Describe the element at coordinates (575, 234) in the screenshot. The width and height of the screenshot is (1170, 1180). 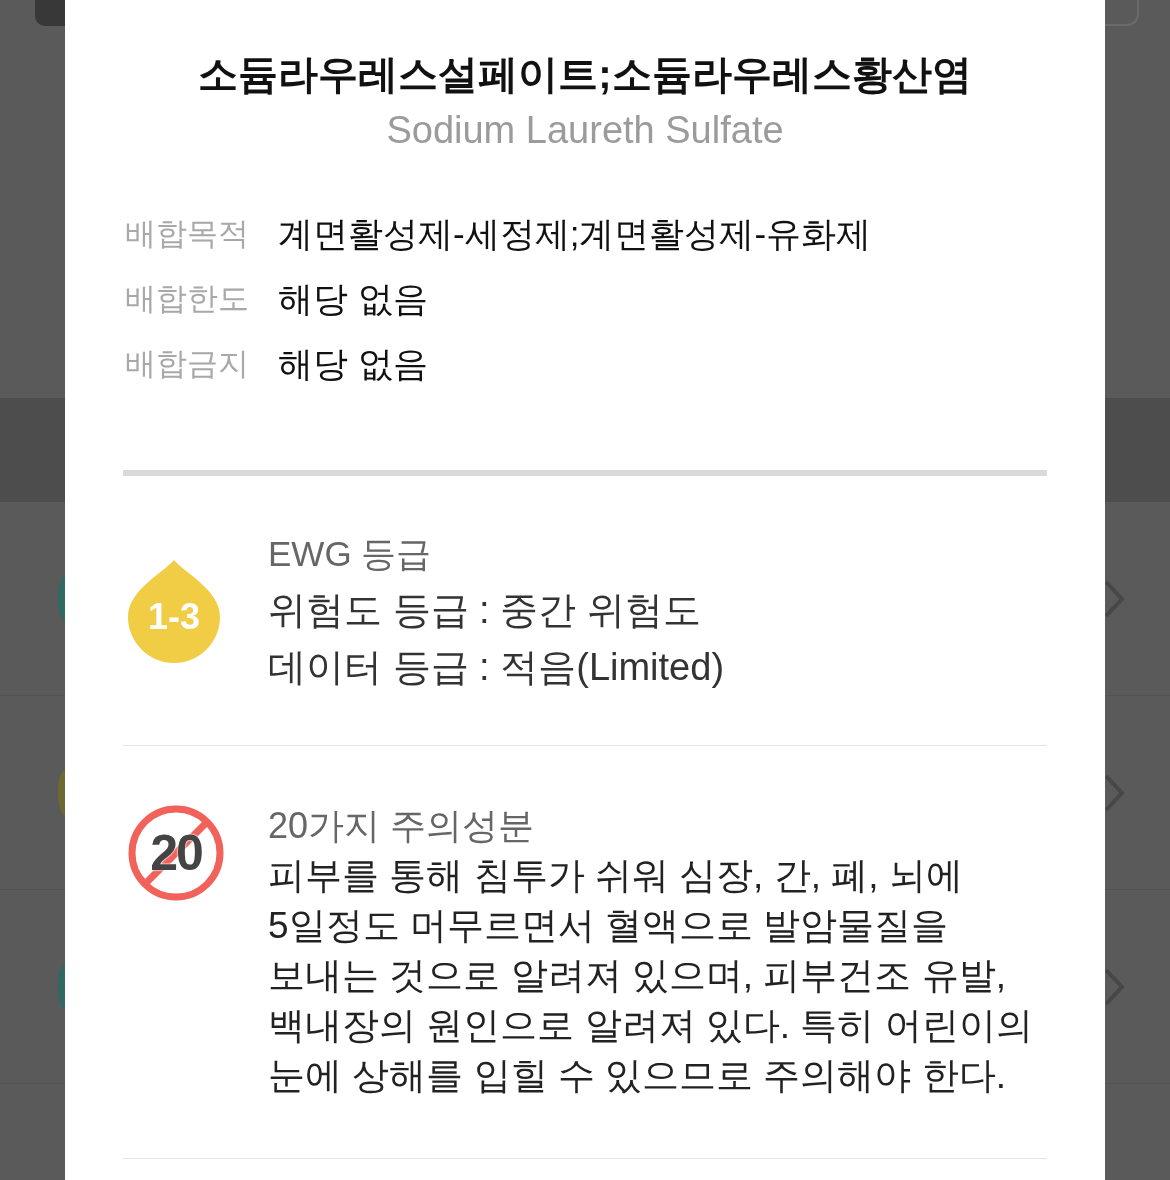
I see `detail-value: 계면활성제-세정제;계면활성제-유화제` at that location.